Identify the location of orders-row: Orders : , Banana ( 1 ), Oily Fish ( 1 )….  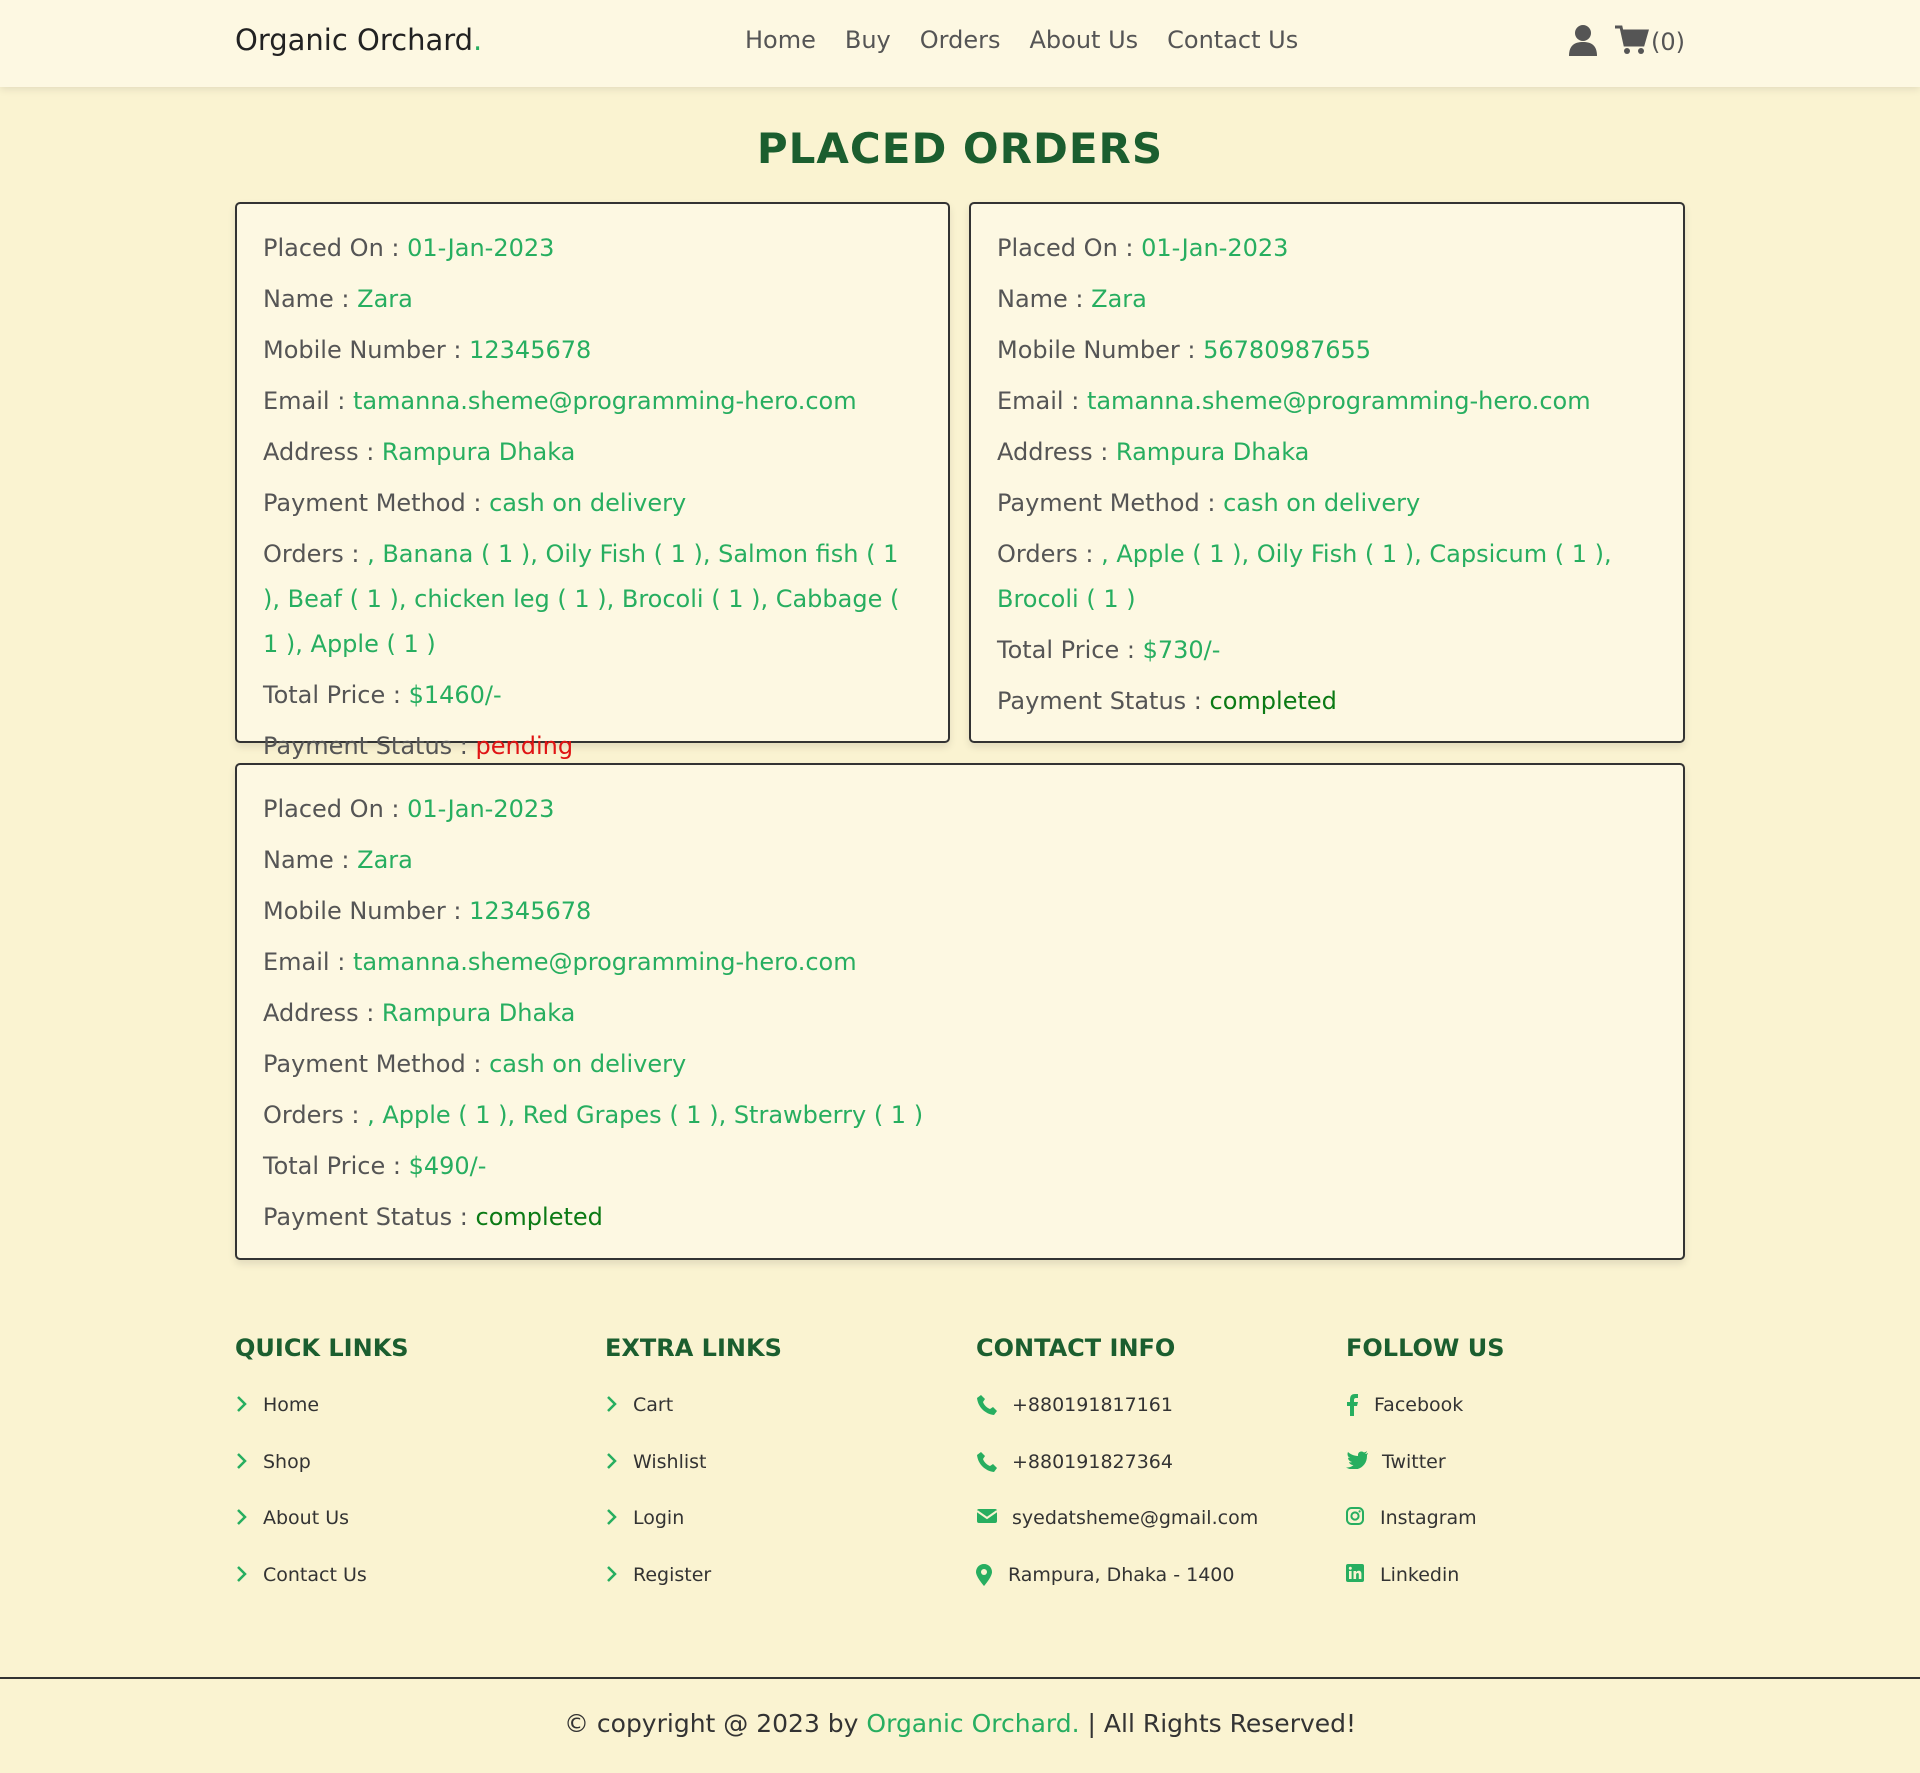
(581, 599).